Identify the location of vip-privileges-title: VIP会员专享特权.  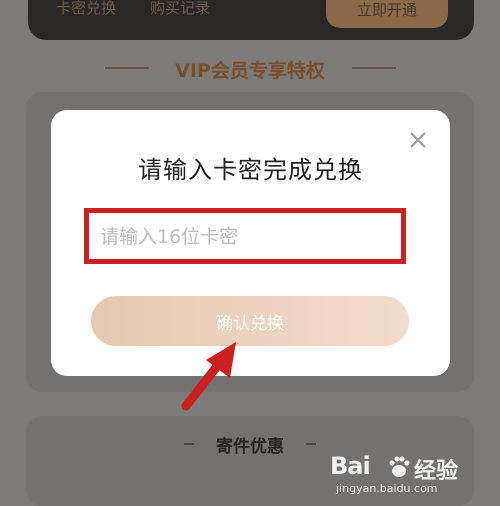
(250, 71).